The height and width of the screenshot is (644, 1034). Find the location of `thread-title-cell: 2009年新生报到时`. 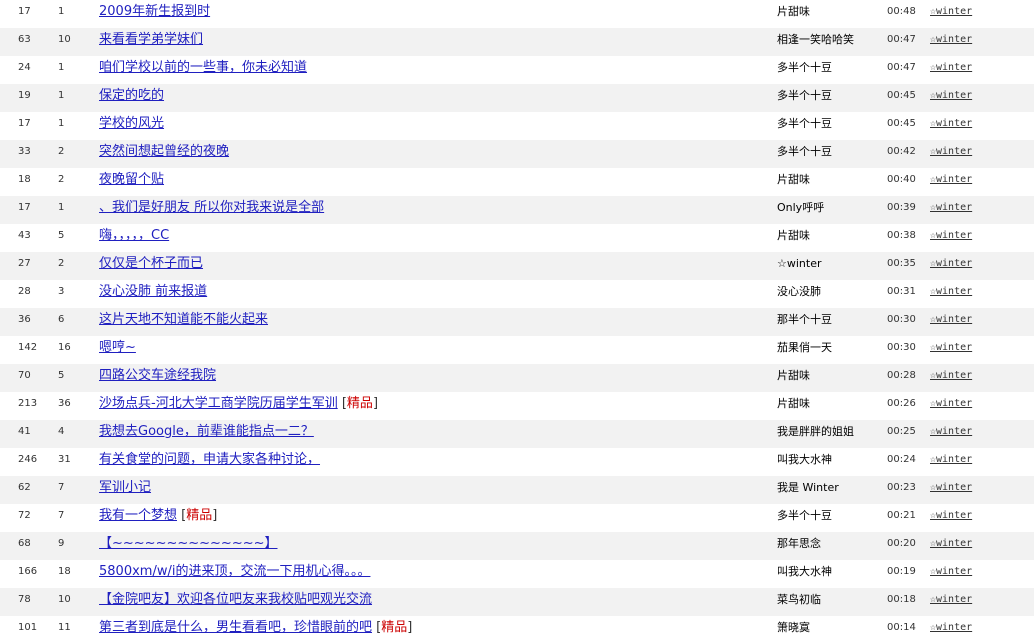

thread-title-cell: 2009年新生报到时 is located at coordinates (154, 12).